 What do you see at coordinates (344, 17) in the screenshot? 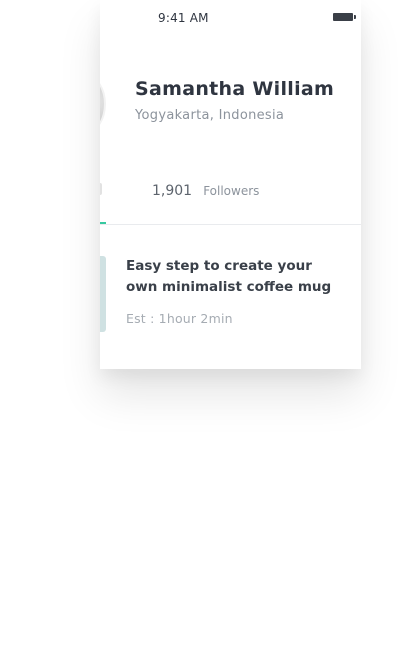
I see `battery-icon` at bounding box center [344, 17].